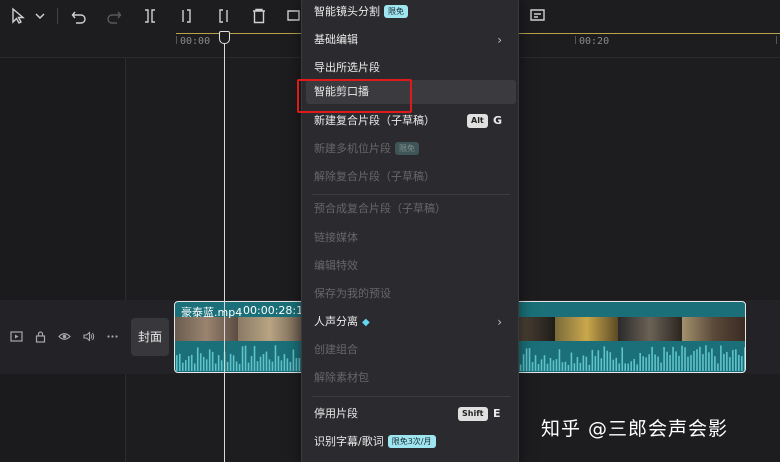 The width and height of the screenshot is (780, 462). I want to click on cursor-icon, so click(18, 16).